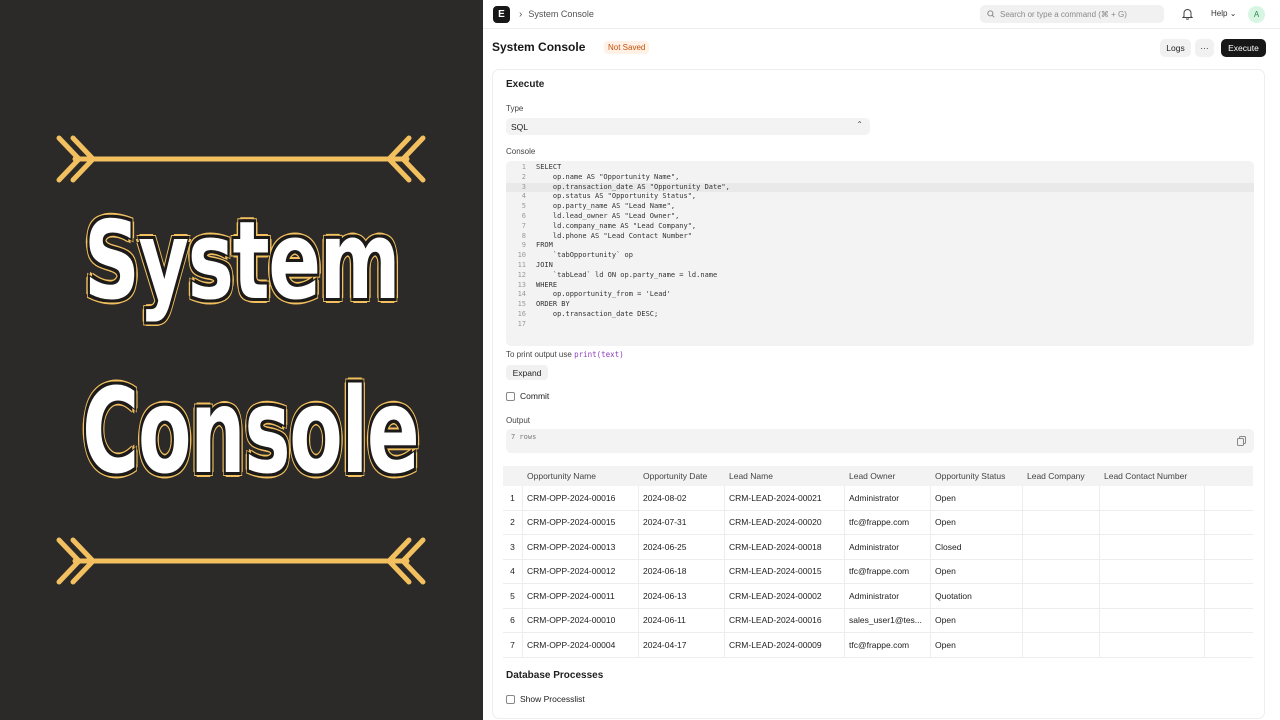 Image resolution: width=1280 pixels, height=720 pixels. Describe the element at coordinates (888, 476) in the screenshot. I see `column-header: Lead Owner` at that location.